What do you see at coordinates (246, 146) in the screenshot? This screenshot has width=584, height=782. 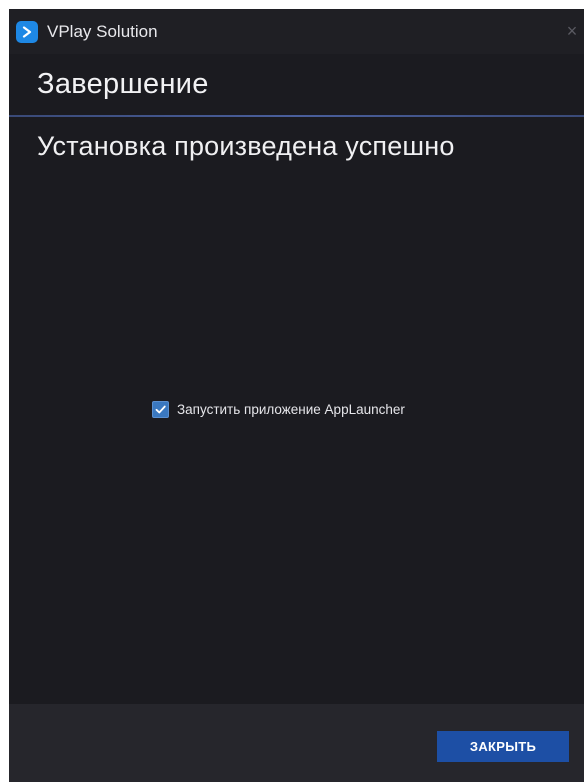 I see `install-status-text: Установка произведена успешно` at bounding box center [246, 146].